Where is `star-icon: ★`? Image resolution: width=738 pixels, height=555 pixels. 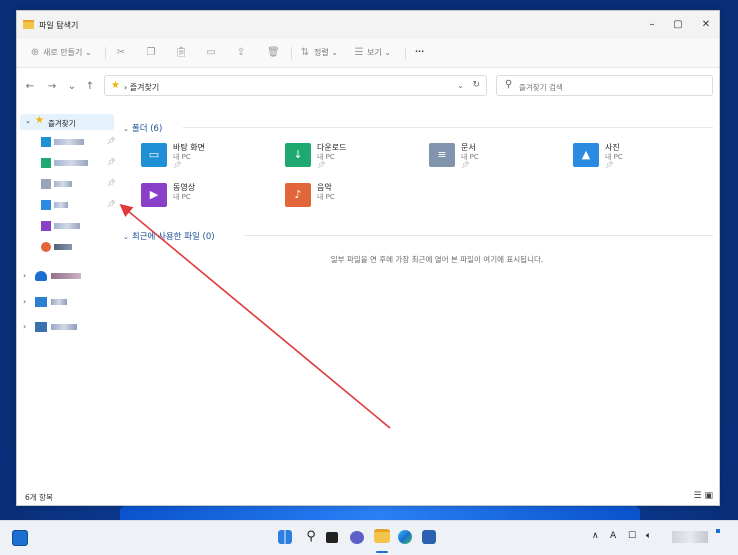
star-icon: ★ is located at coordinates (39, 120).